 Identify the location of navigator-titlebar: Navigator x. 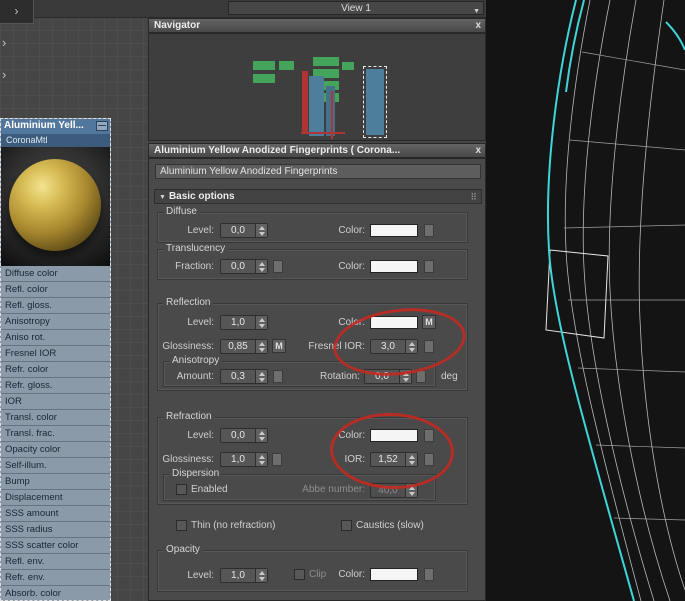
(317, 25).